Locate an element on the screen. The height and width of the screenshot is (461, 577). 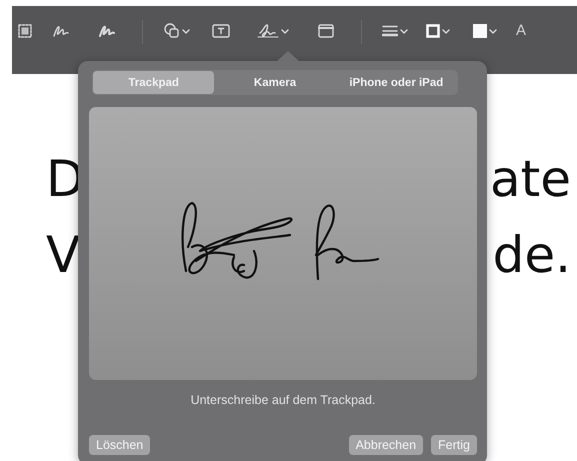
pen-icon is located at coordinates (107, 31).